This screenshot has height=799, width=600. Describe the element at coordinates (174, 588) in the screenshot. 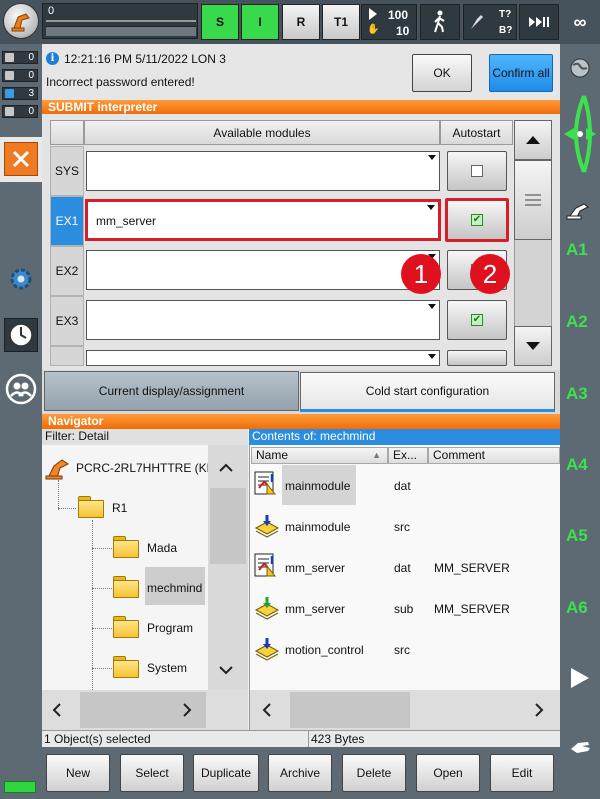

I see `tree-item-mechmind: mechmind` at that location.